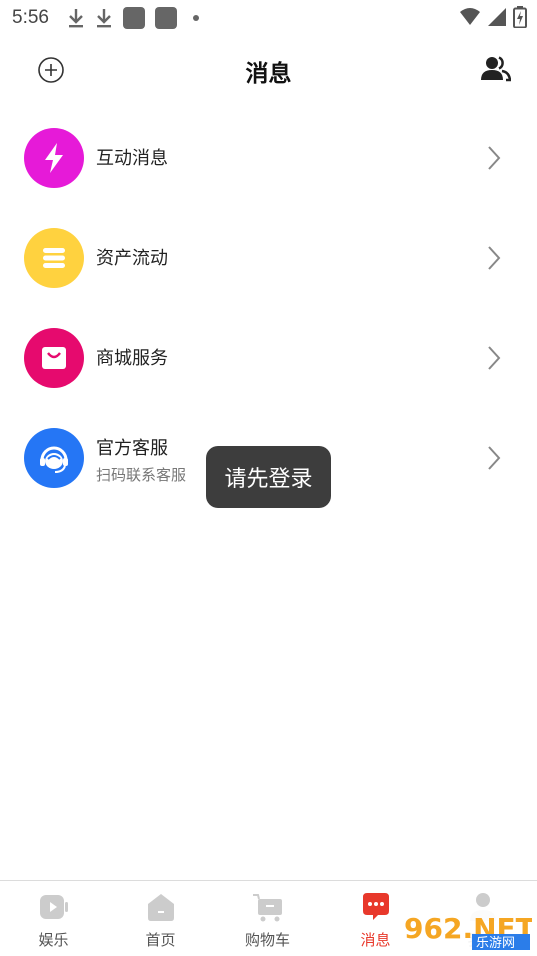  What do you see at coordinates (520, 17) in the screenshot?
I see `battery-icon` at bounding box center [520, 17].